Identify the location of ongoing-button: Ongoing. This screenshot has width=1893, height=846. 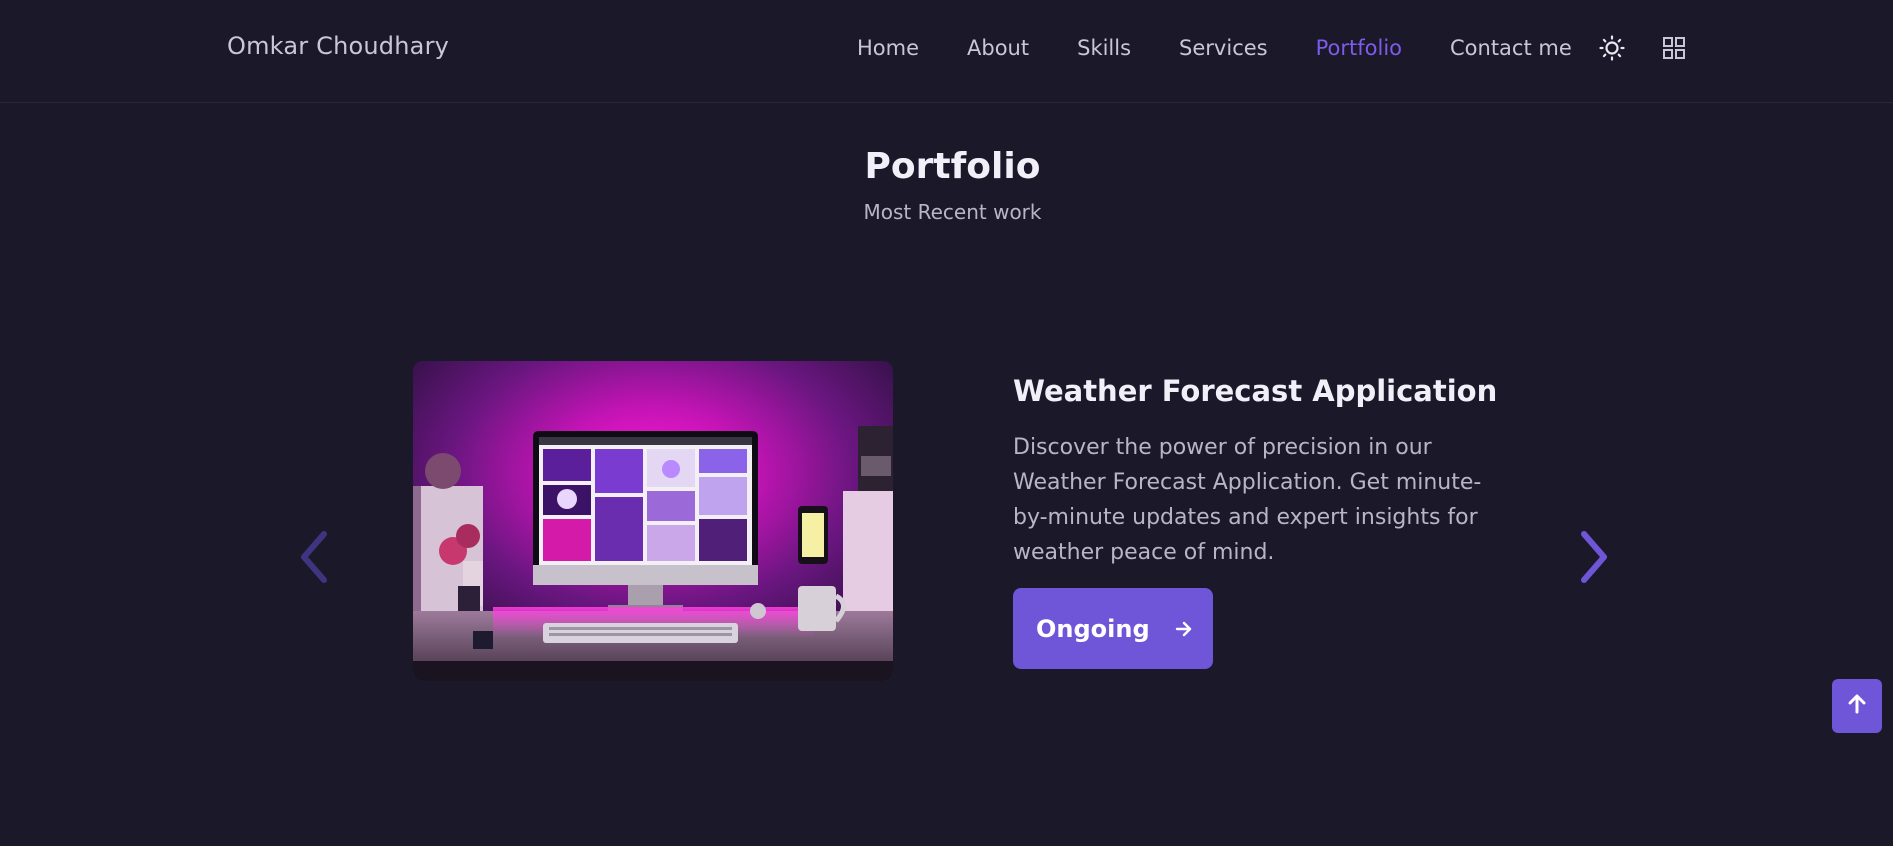
(1113, 628).